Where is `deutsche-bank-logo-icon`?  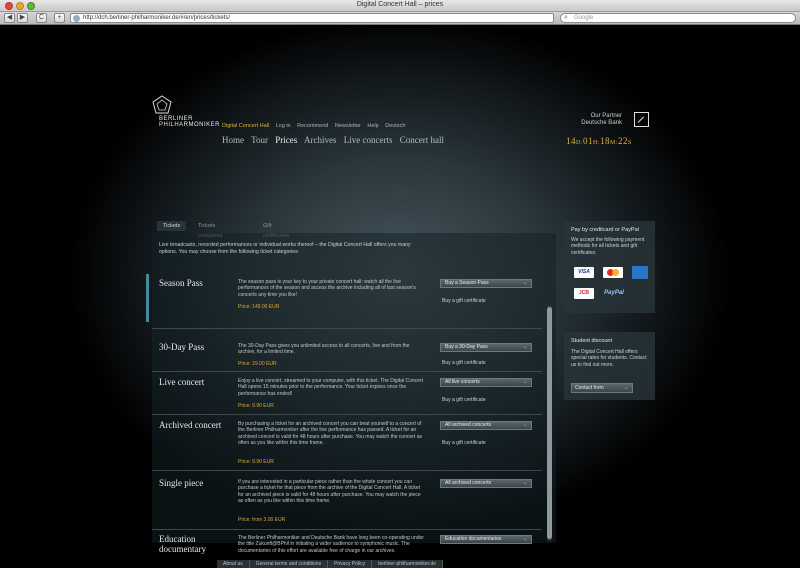
deutsche-bank-logo-icon is located at coordinates (641, 119).